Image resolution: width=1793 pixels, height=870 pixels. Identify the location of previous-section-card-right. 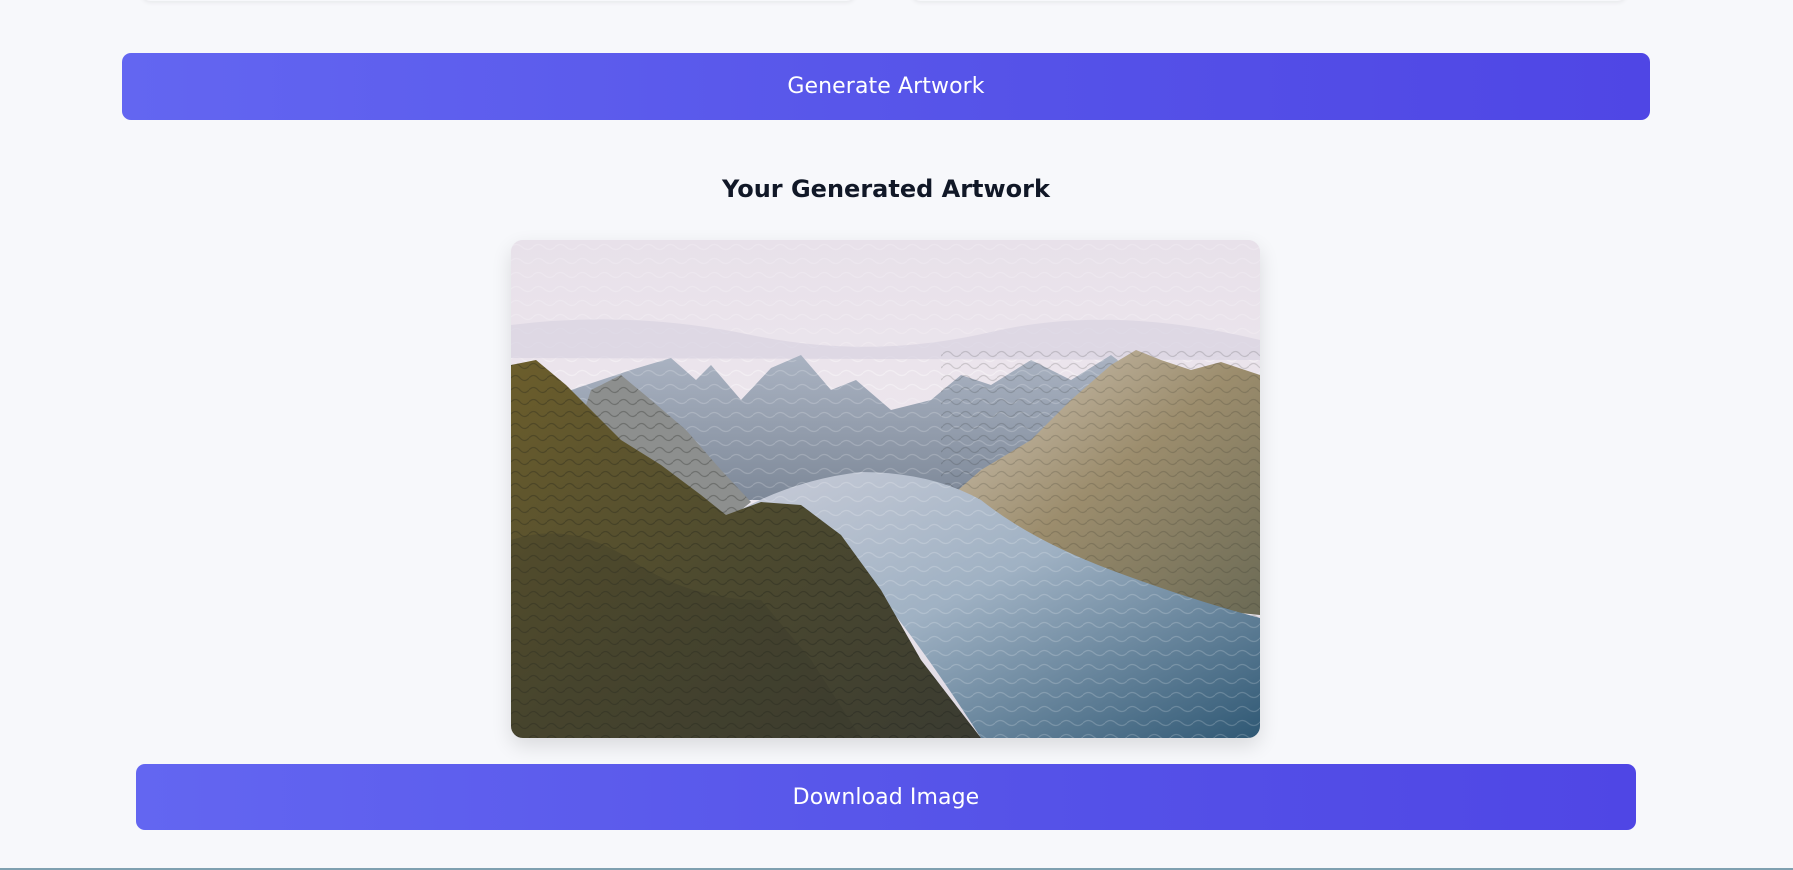
(1269, 0).